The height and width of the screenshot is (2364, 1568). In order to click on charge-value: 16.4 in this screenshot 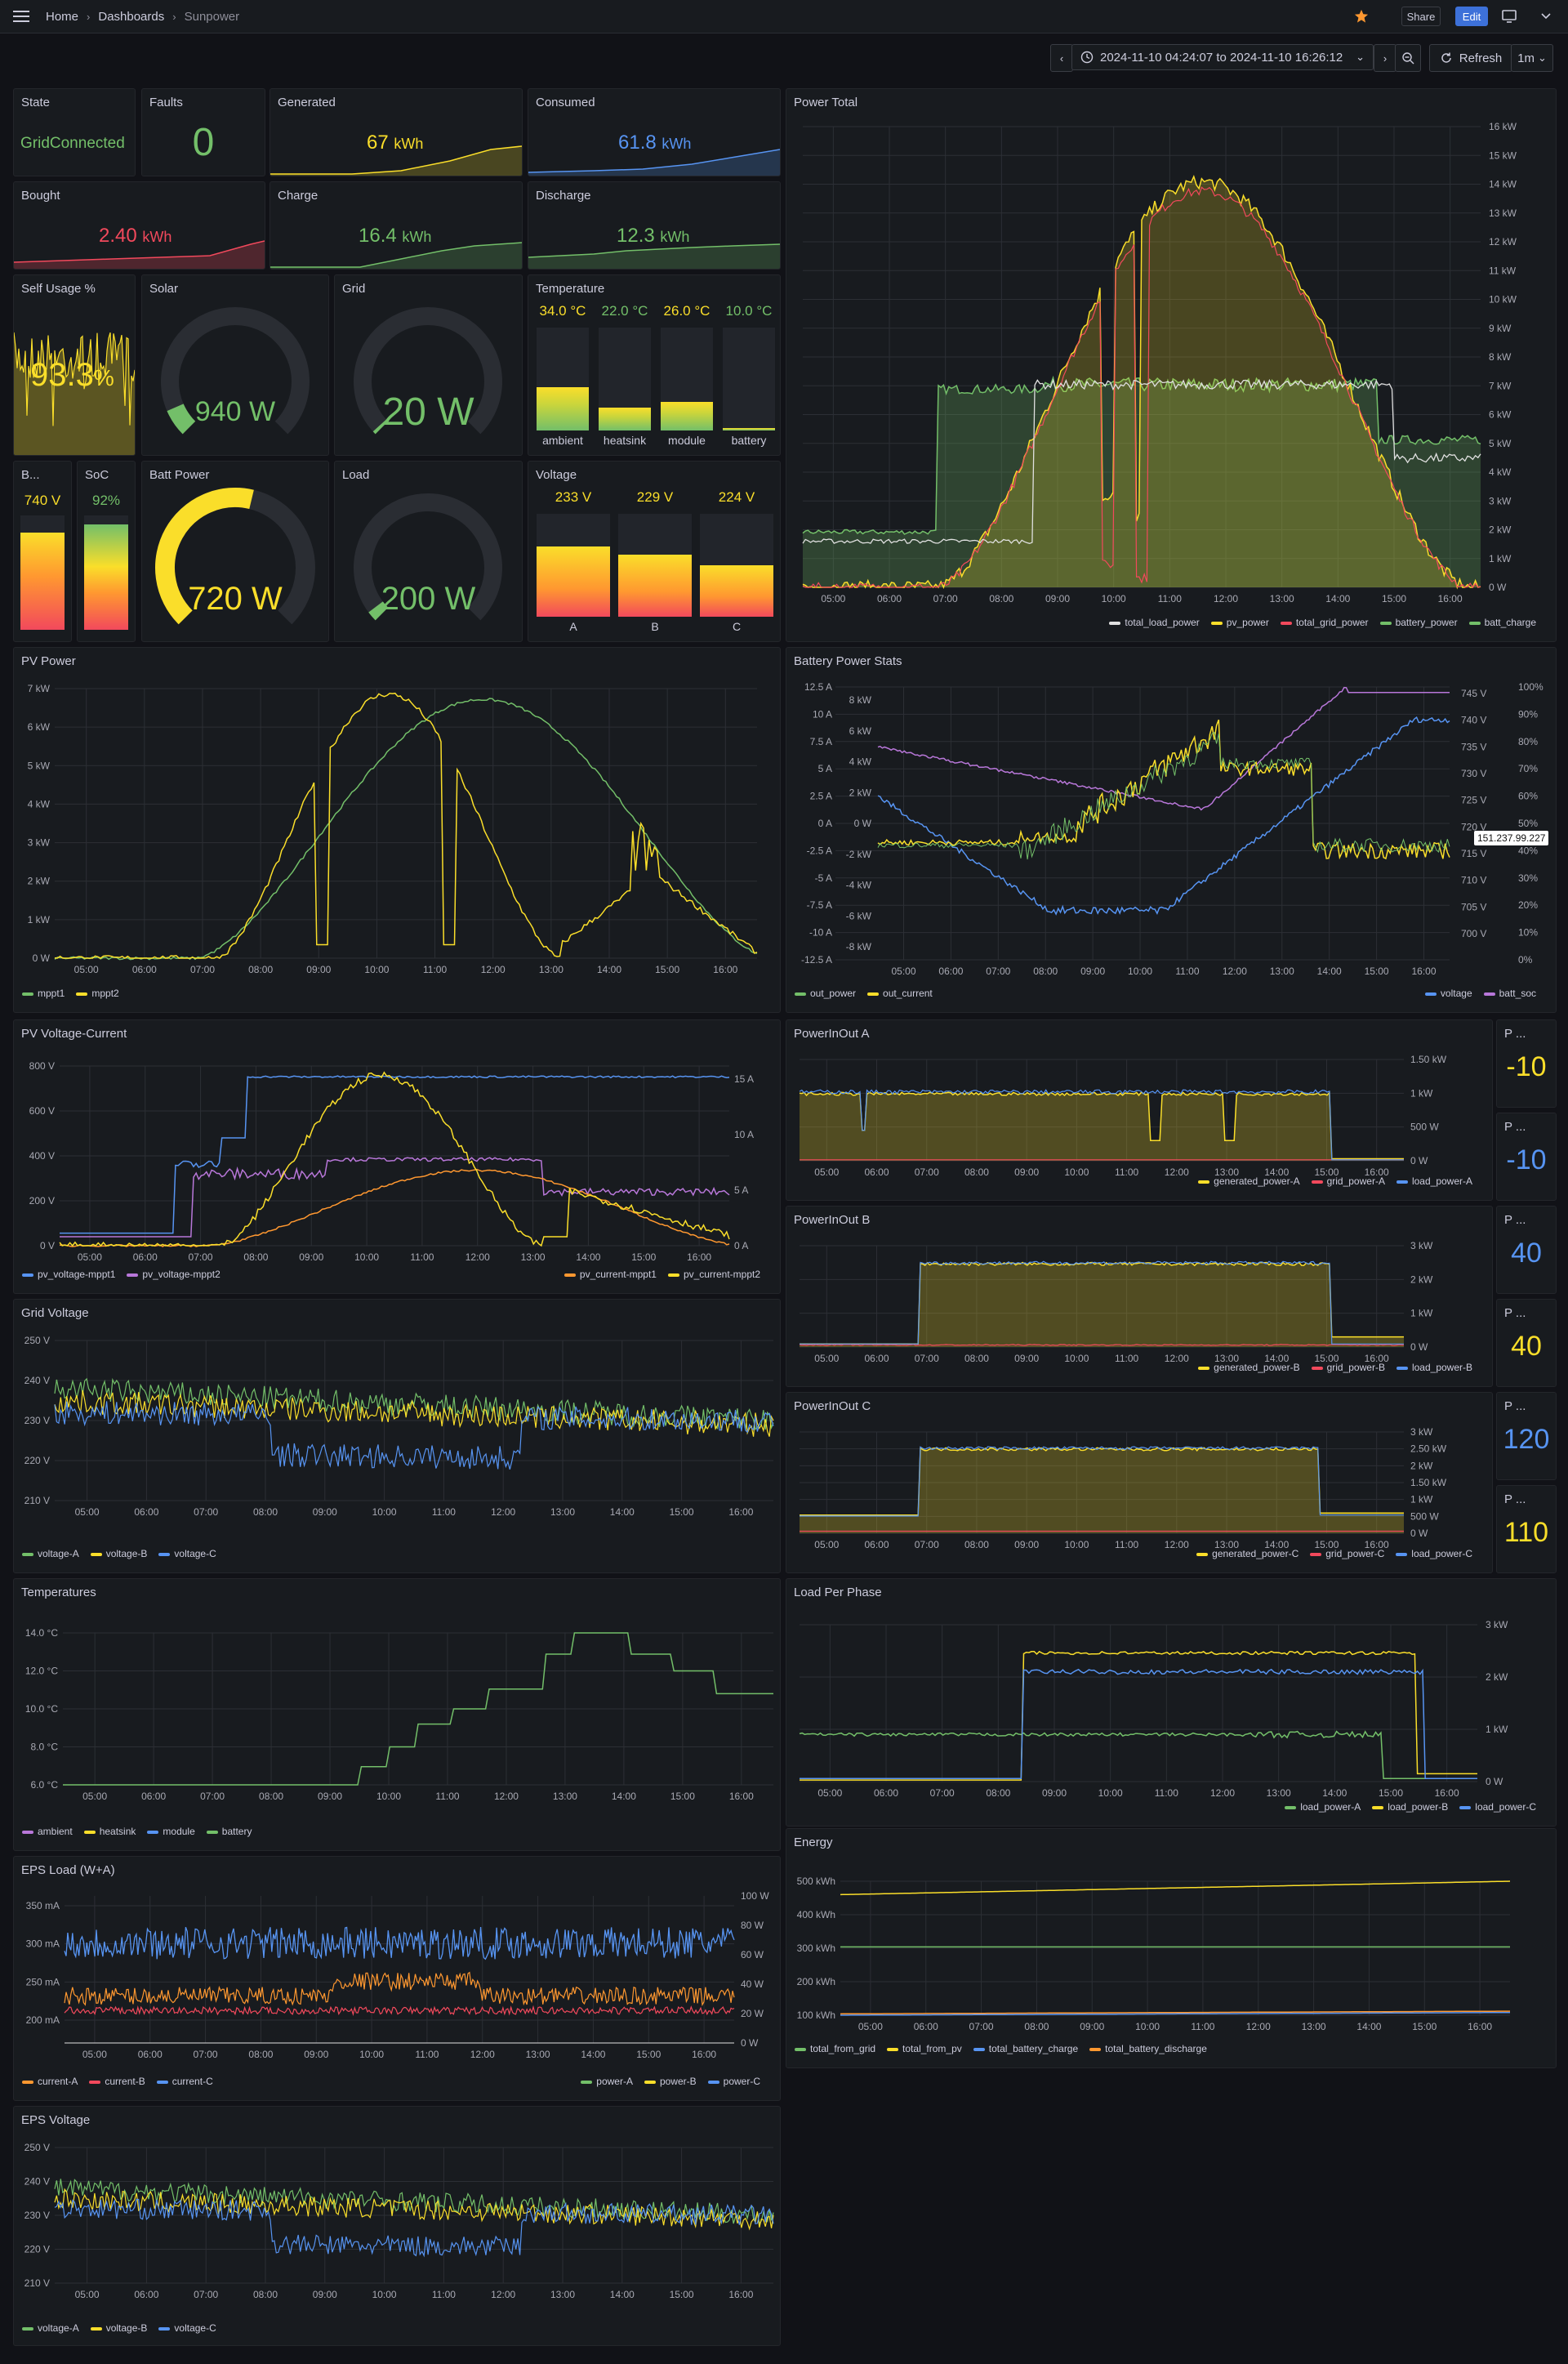, I will do `click(378, 236)`.